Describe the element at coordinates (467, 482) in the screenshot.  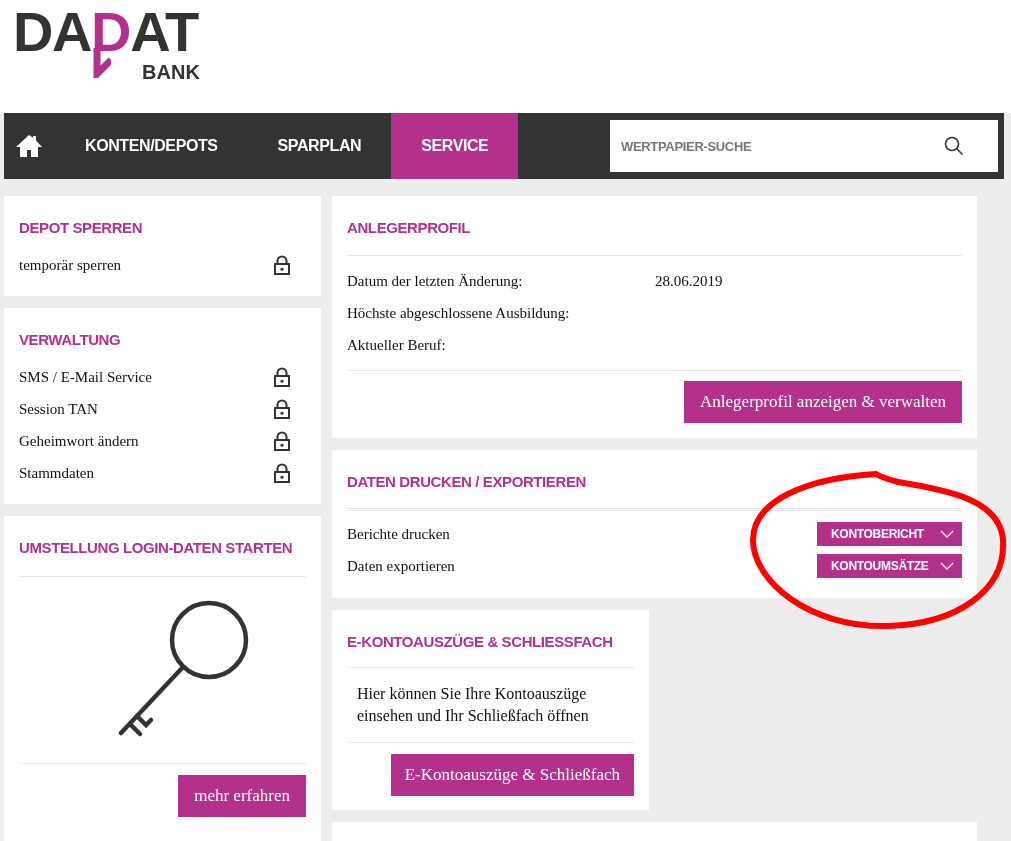
I see `card-title: DATEN DRUCKEN / EXPORTIEREN` at that location.